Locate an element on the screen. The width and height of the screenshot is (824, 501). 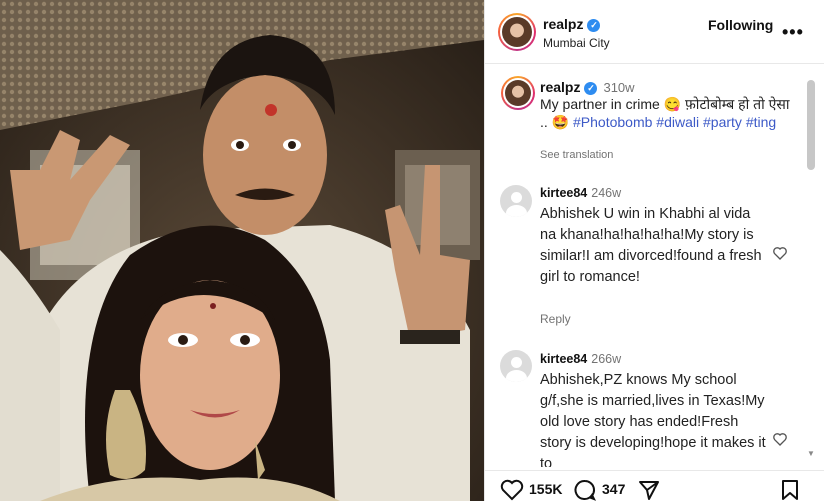
hashtag-link: #party is located at coordinates (722, 122).